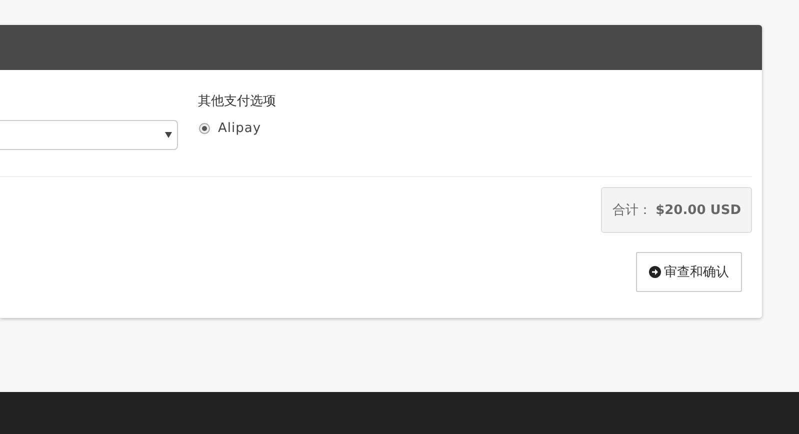  Describe the element at coordinates (168, 135) in the screenshot. I see `caret-icon` at that location.